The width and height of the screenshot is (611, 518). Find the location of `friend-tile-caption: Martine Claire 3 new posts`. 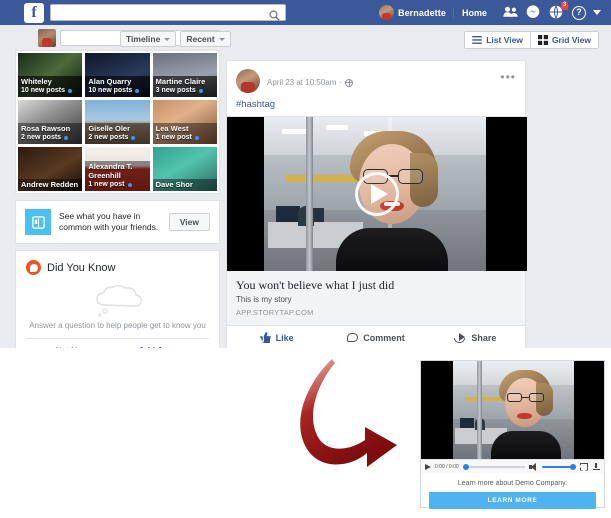

friend-tile-caption: Martine Claire 3 new posts is located at coordinates (184, 86).